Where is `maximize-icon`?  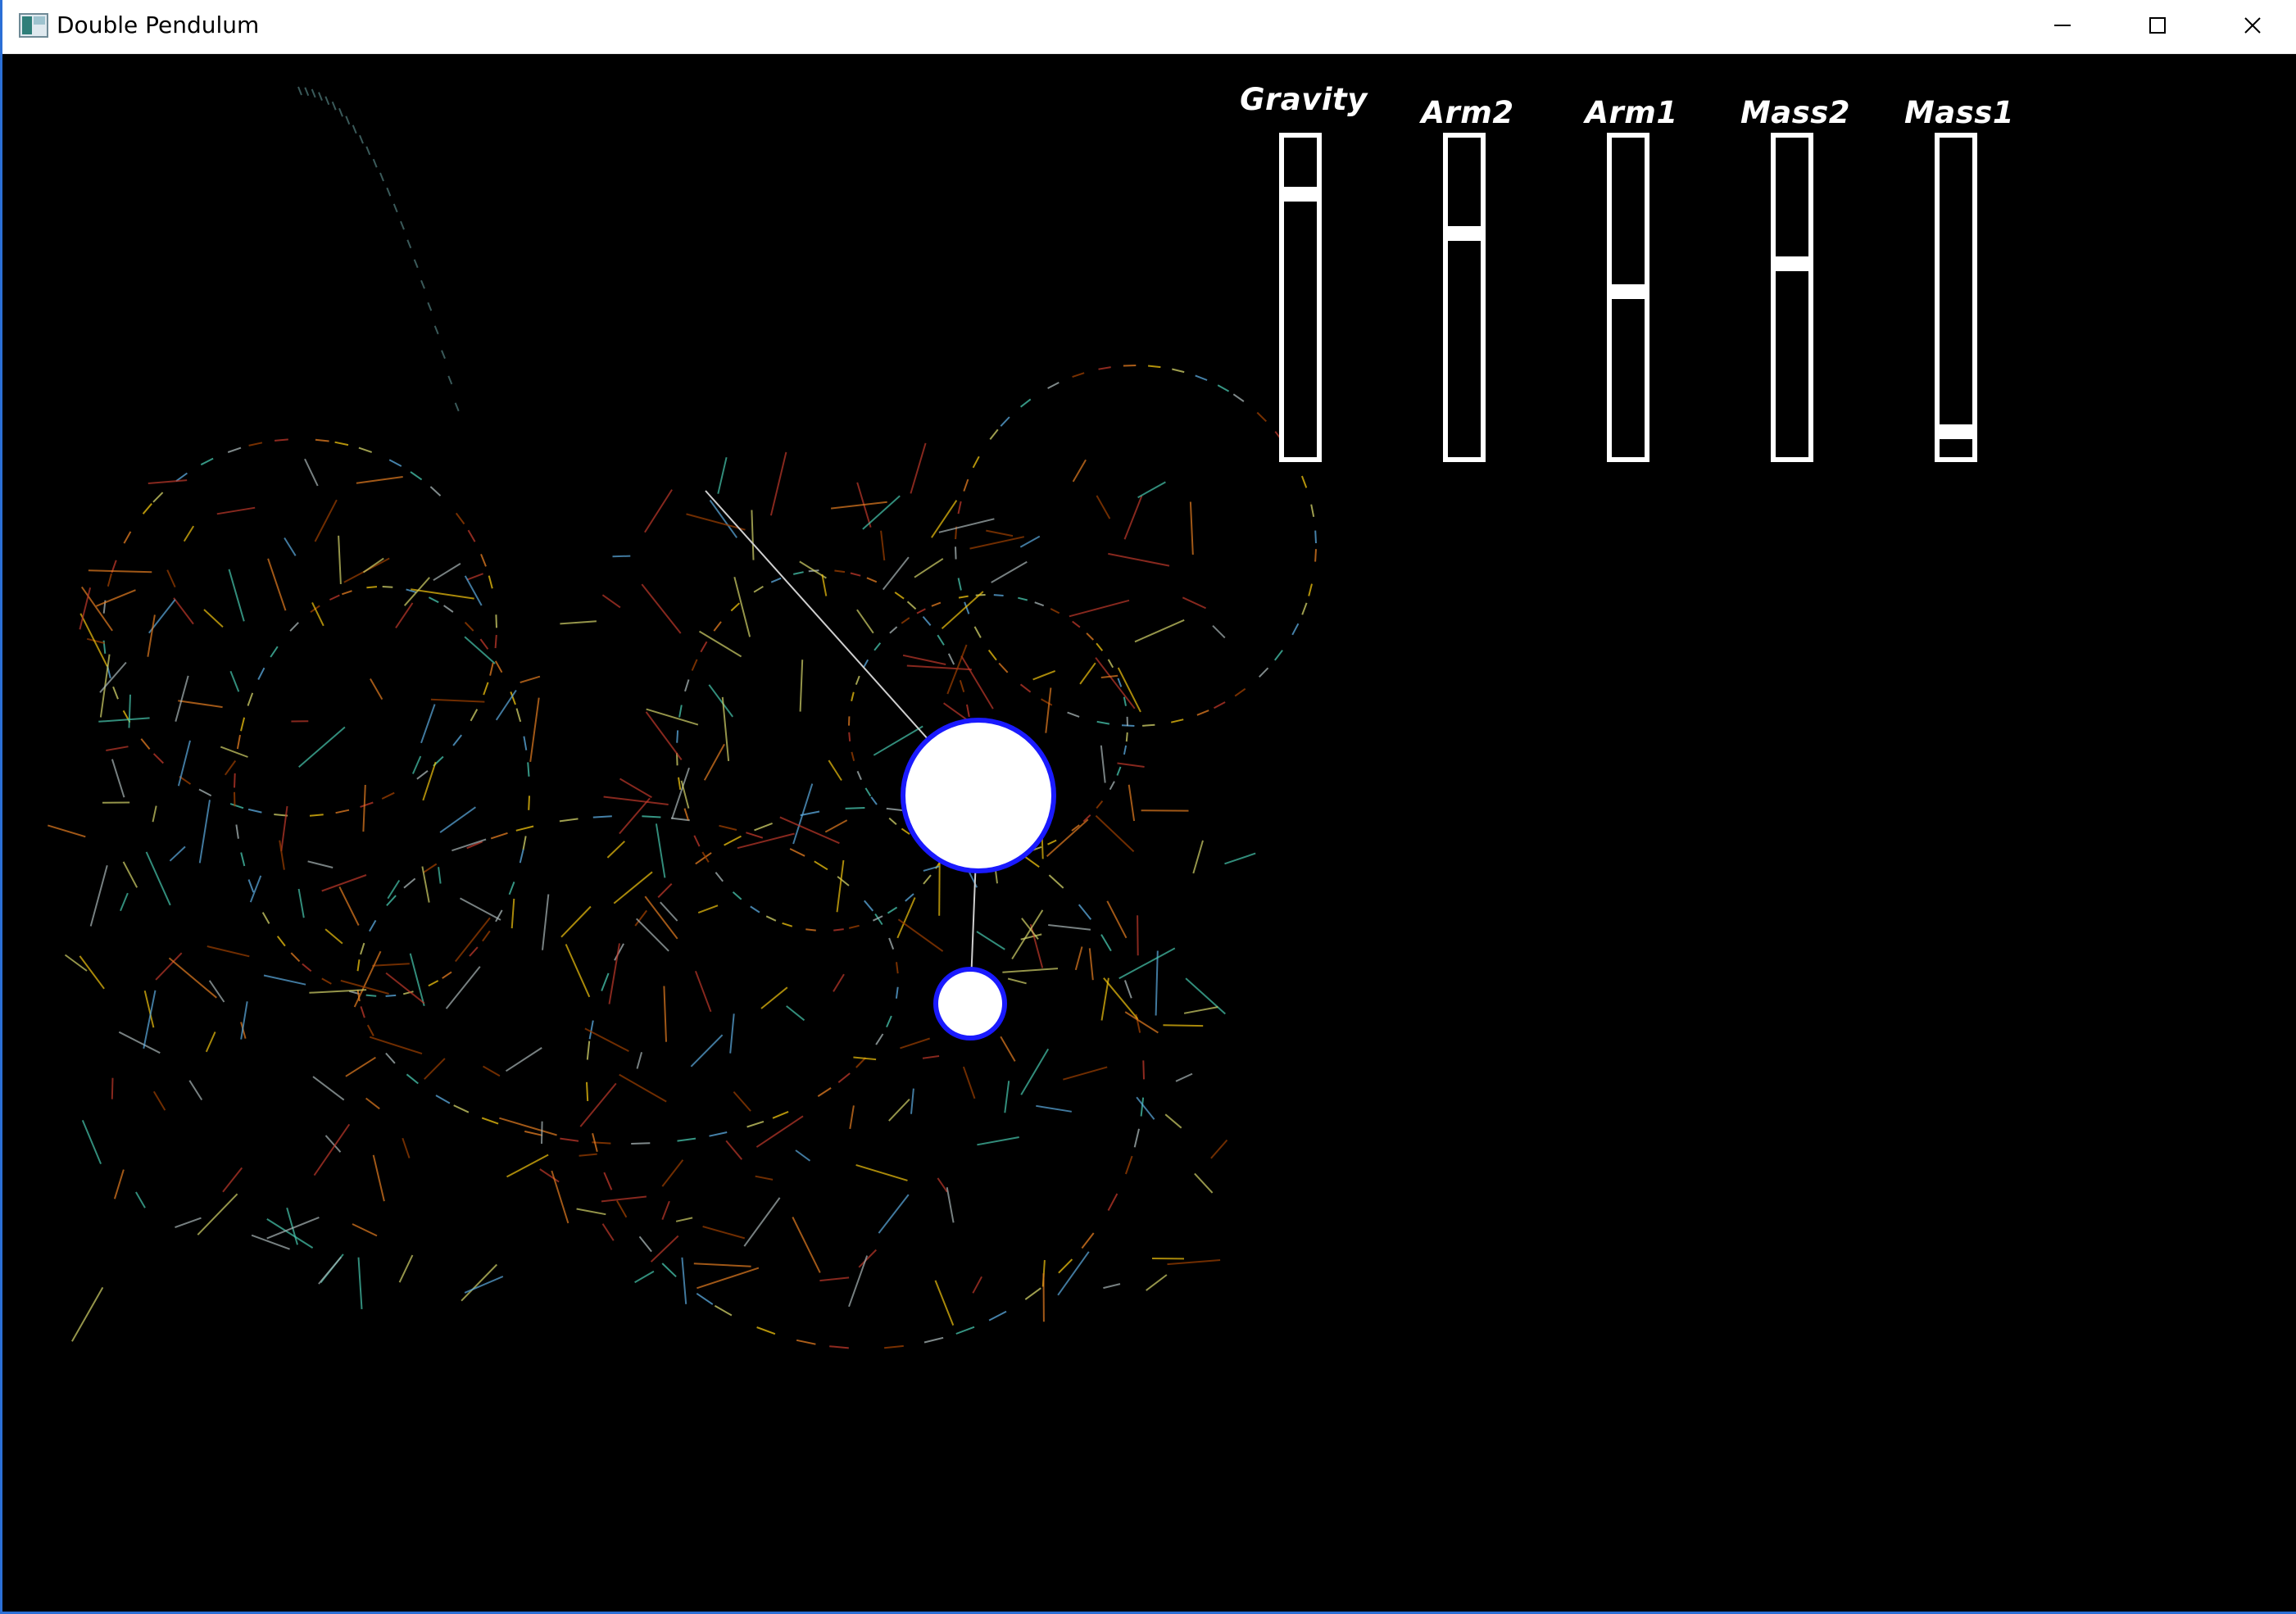 maximize-icon is located at coordinates (2157, 25).